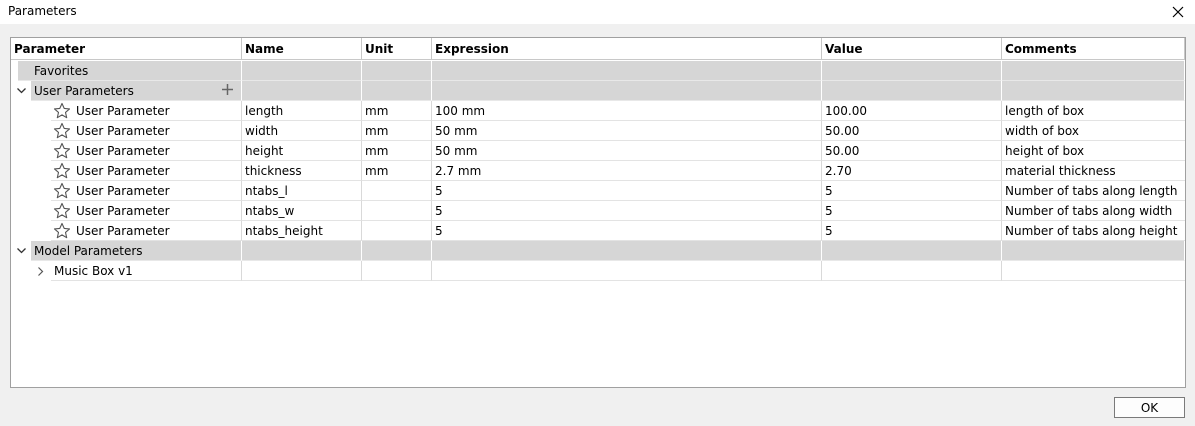  I want to click on param-expression-cell: 2.7 mm, so click(627, 171).